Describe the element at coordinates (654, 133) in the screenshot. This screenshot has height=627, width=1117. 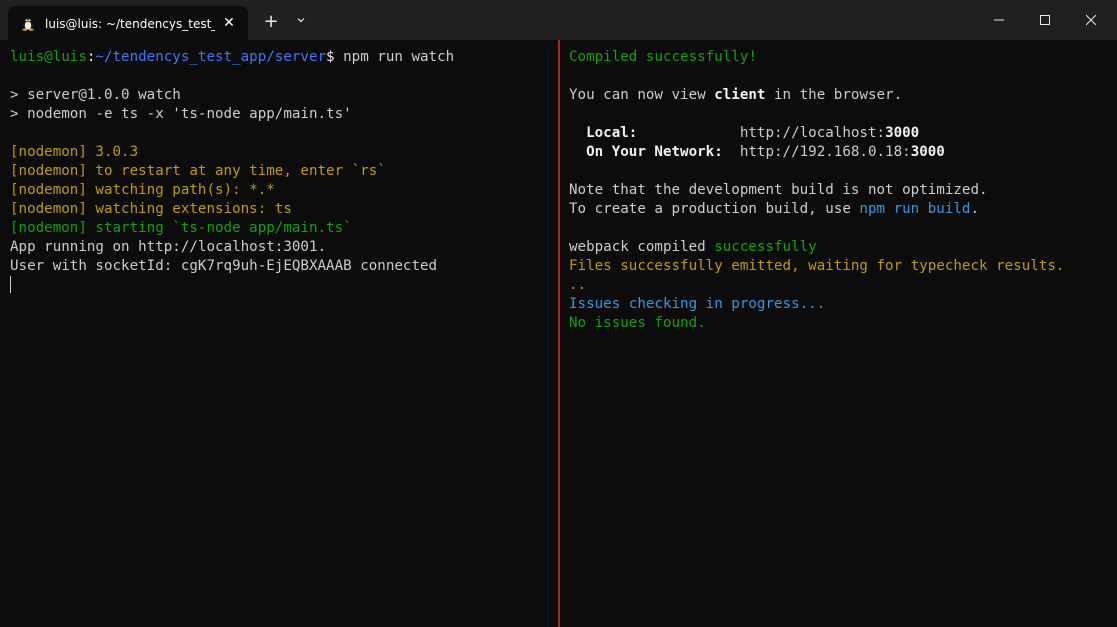
I see `local-label: Local:` at that location.